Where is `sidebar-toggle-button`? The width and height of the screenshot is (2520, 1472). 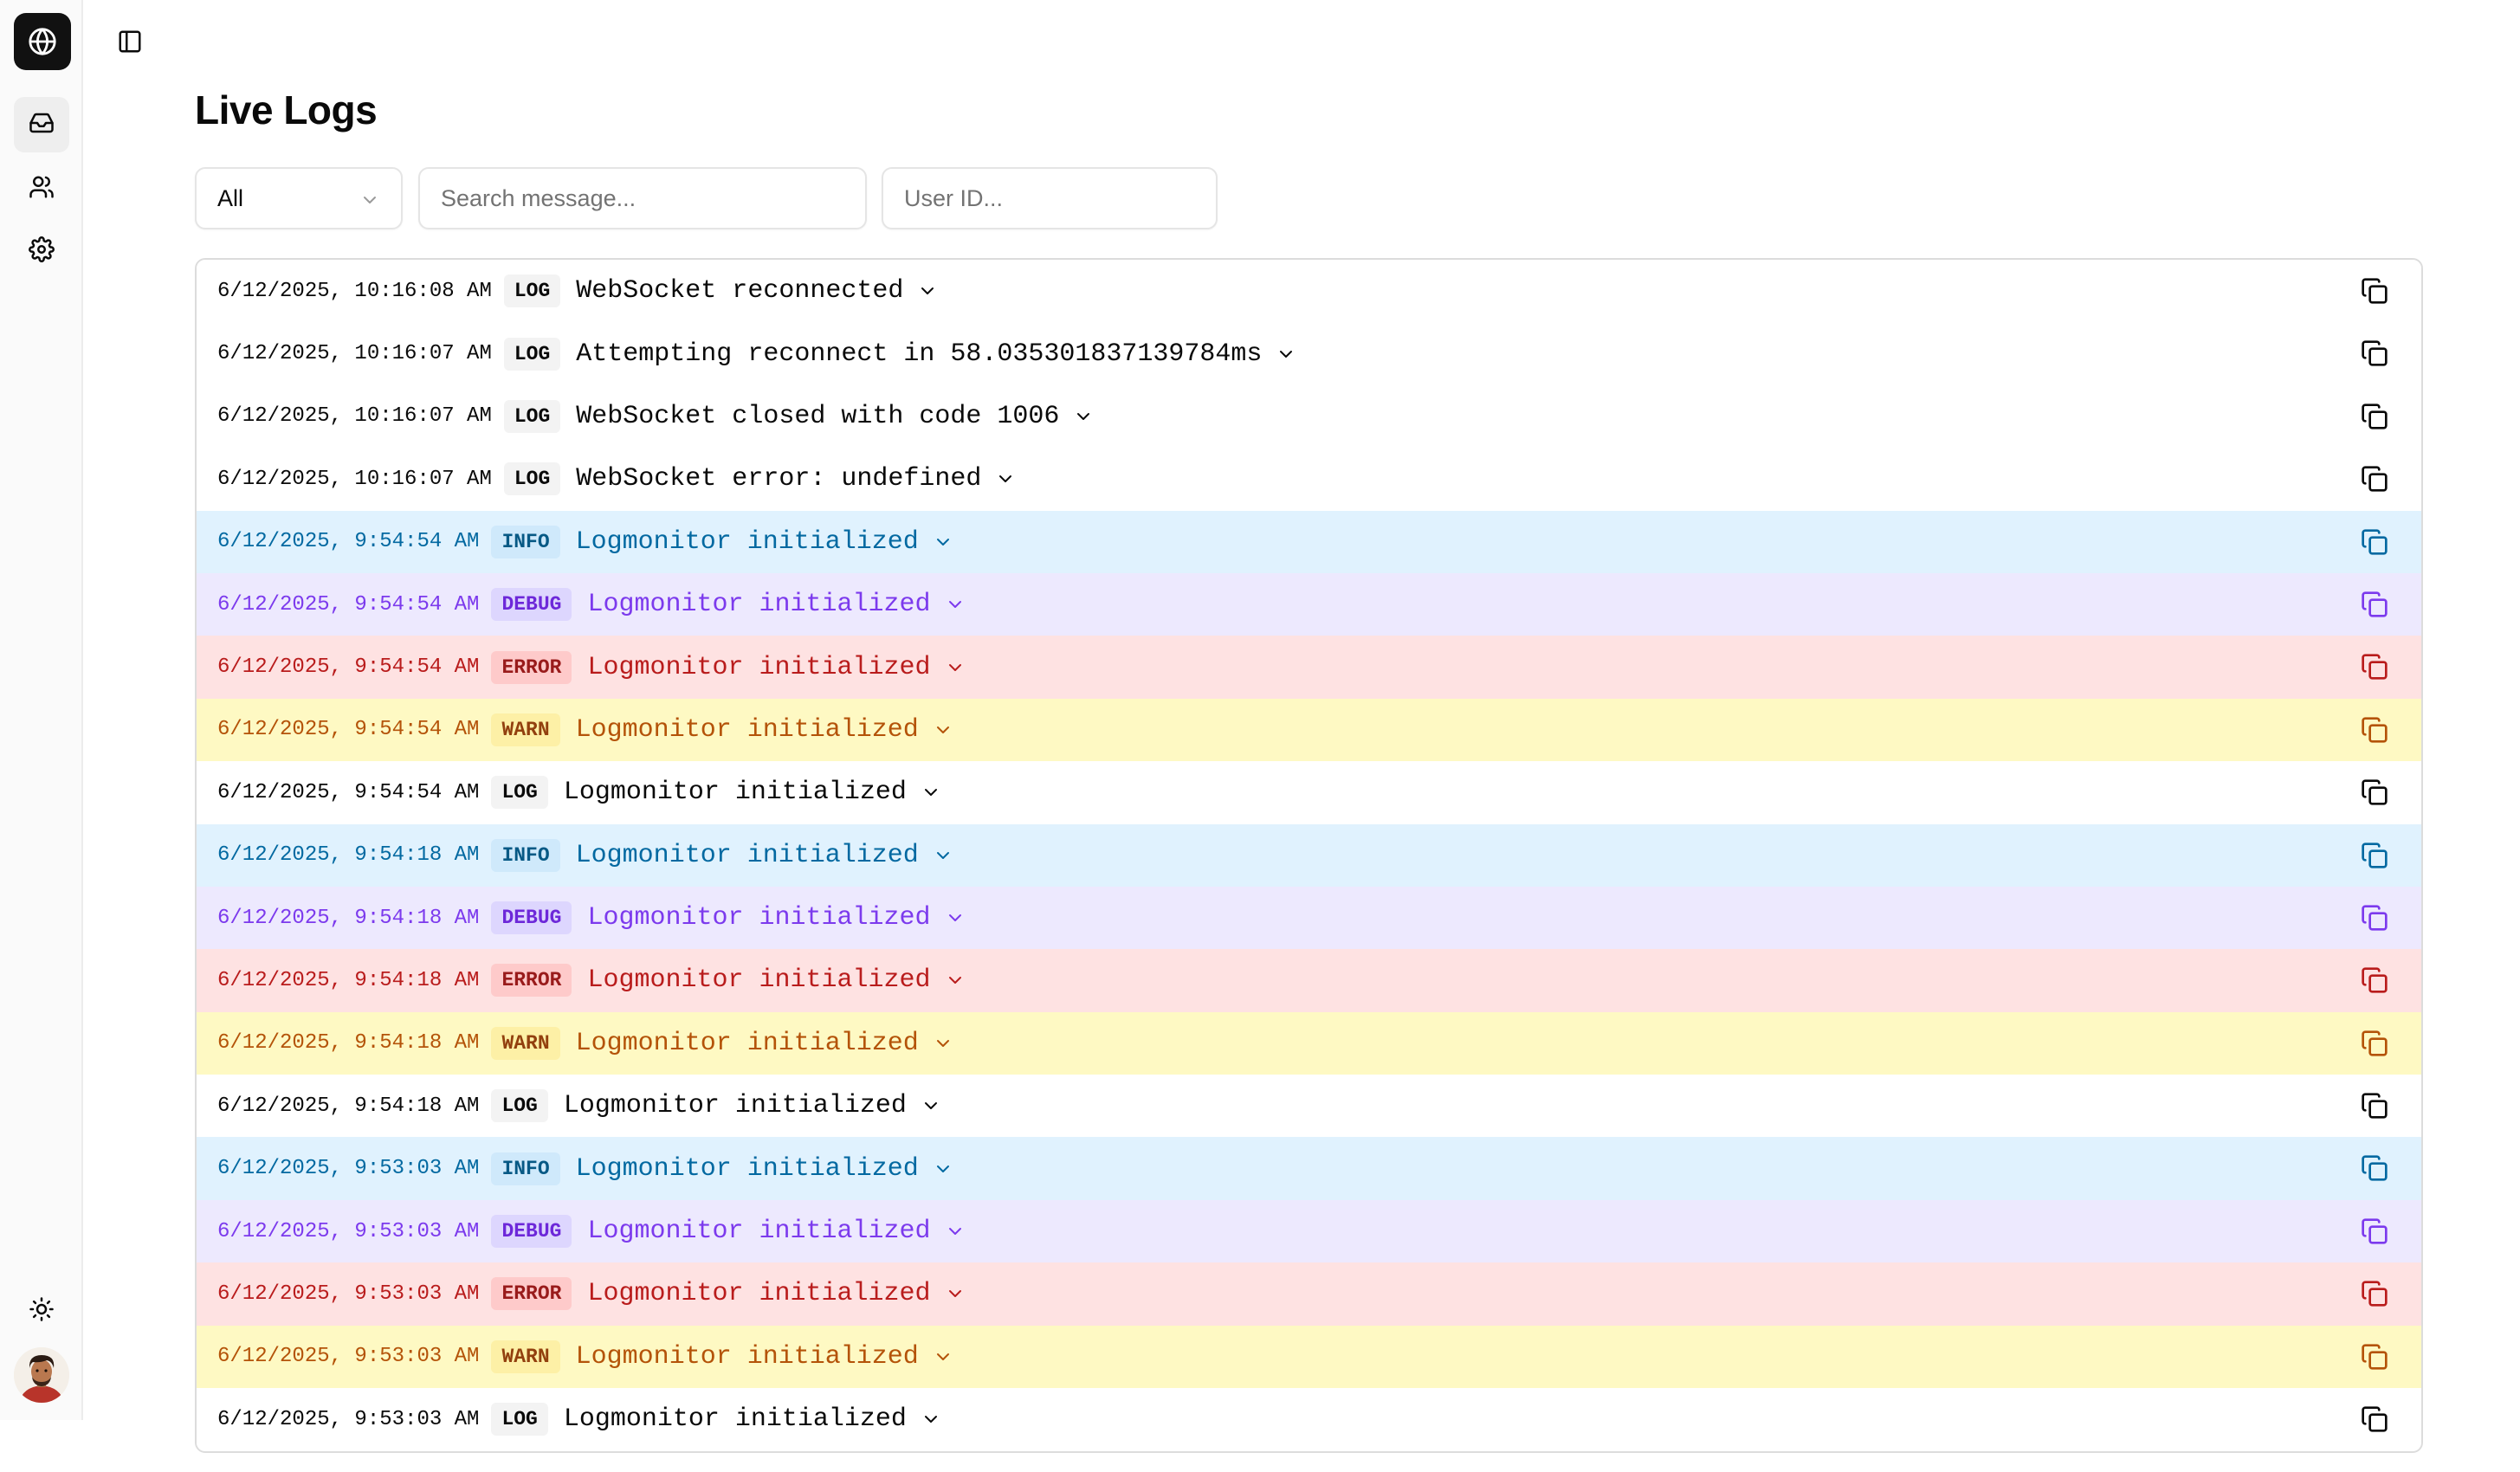 sidebar-toggle-button is located at coordinates (130, 43).